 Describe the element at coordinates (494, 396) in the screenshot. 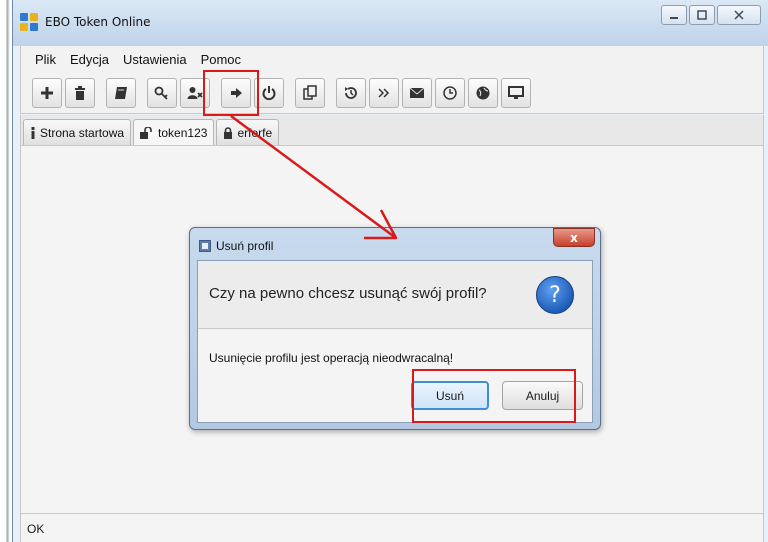

I see `highlight-dialog-buttons` at that location.